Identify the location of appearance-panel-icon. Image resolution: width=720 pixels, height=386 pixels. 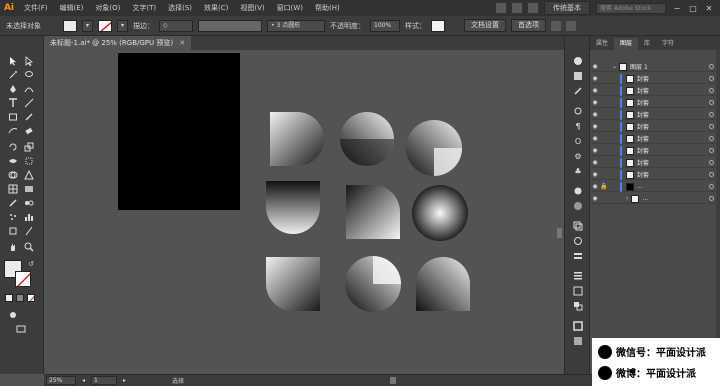
(578, 191).